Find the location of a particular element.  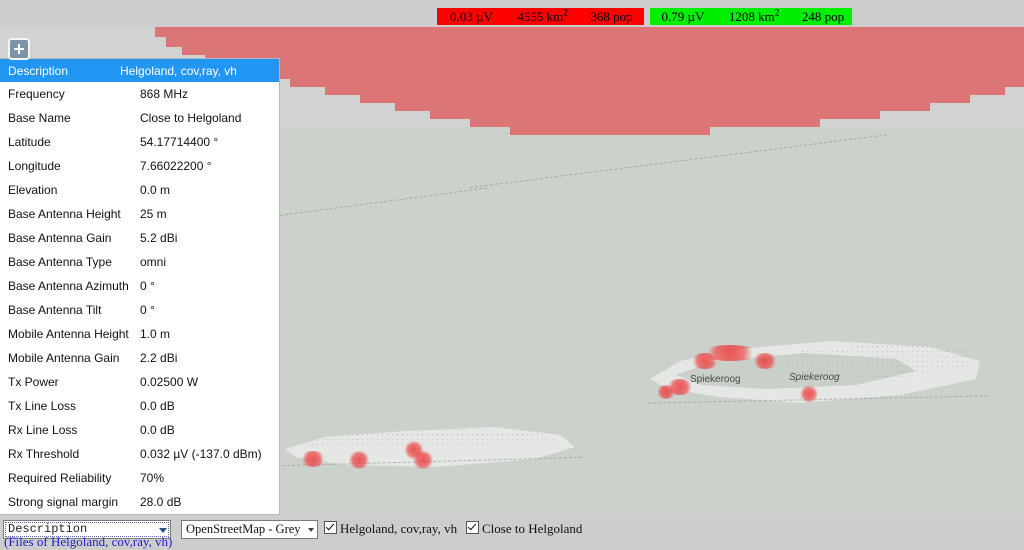

info-row-key: Mobile Antenna Height is located at coordinates (68, 334).